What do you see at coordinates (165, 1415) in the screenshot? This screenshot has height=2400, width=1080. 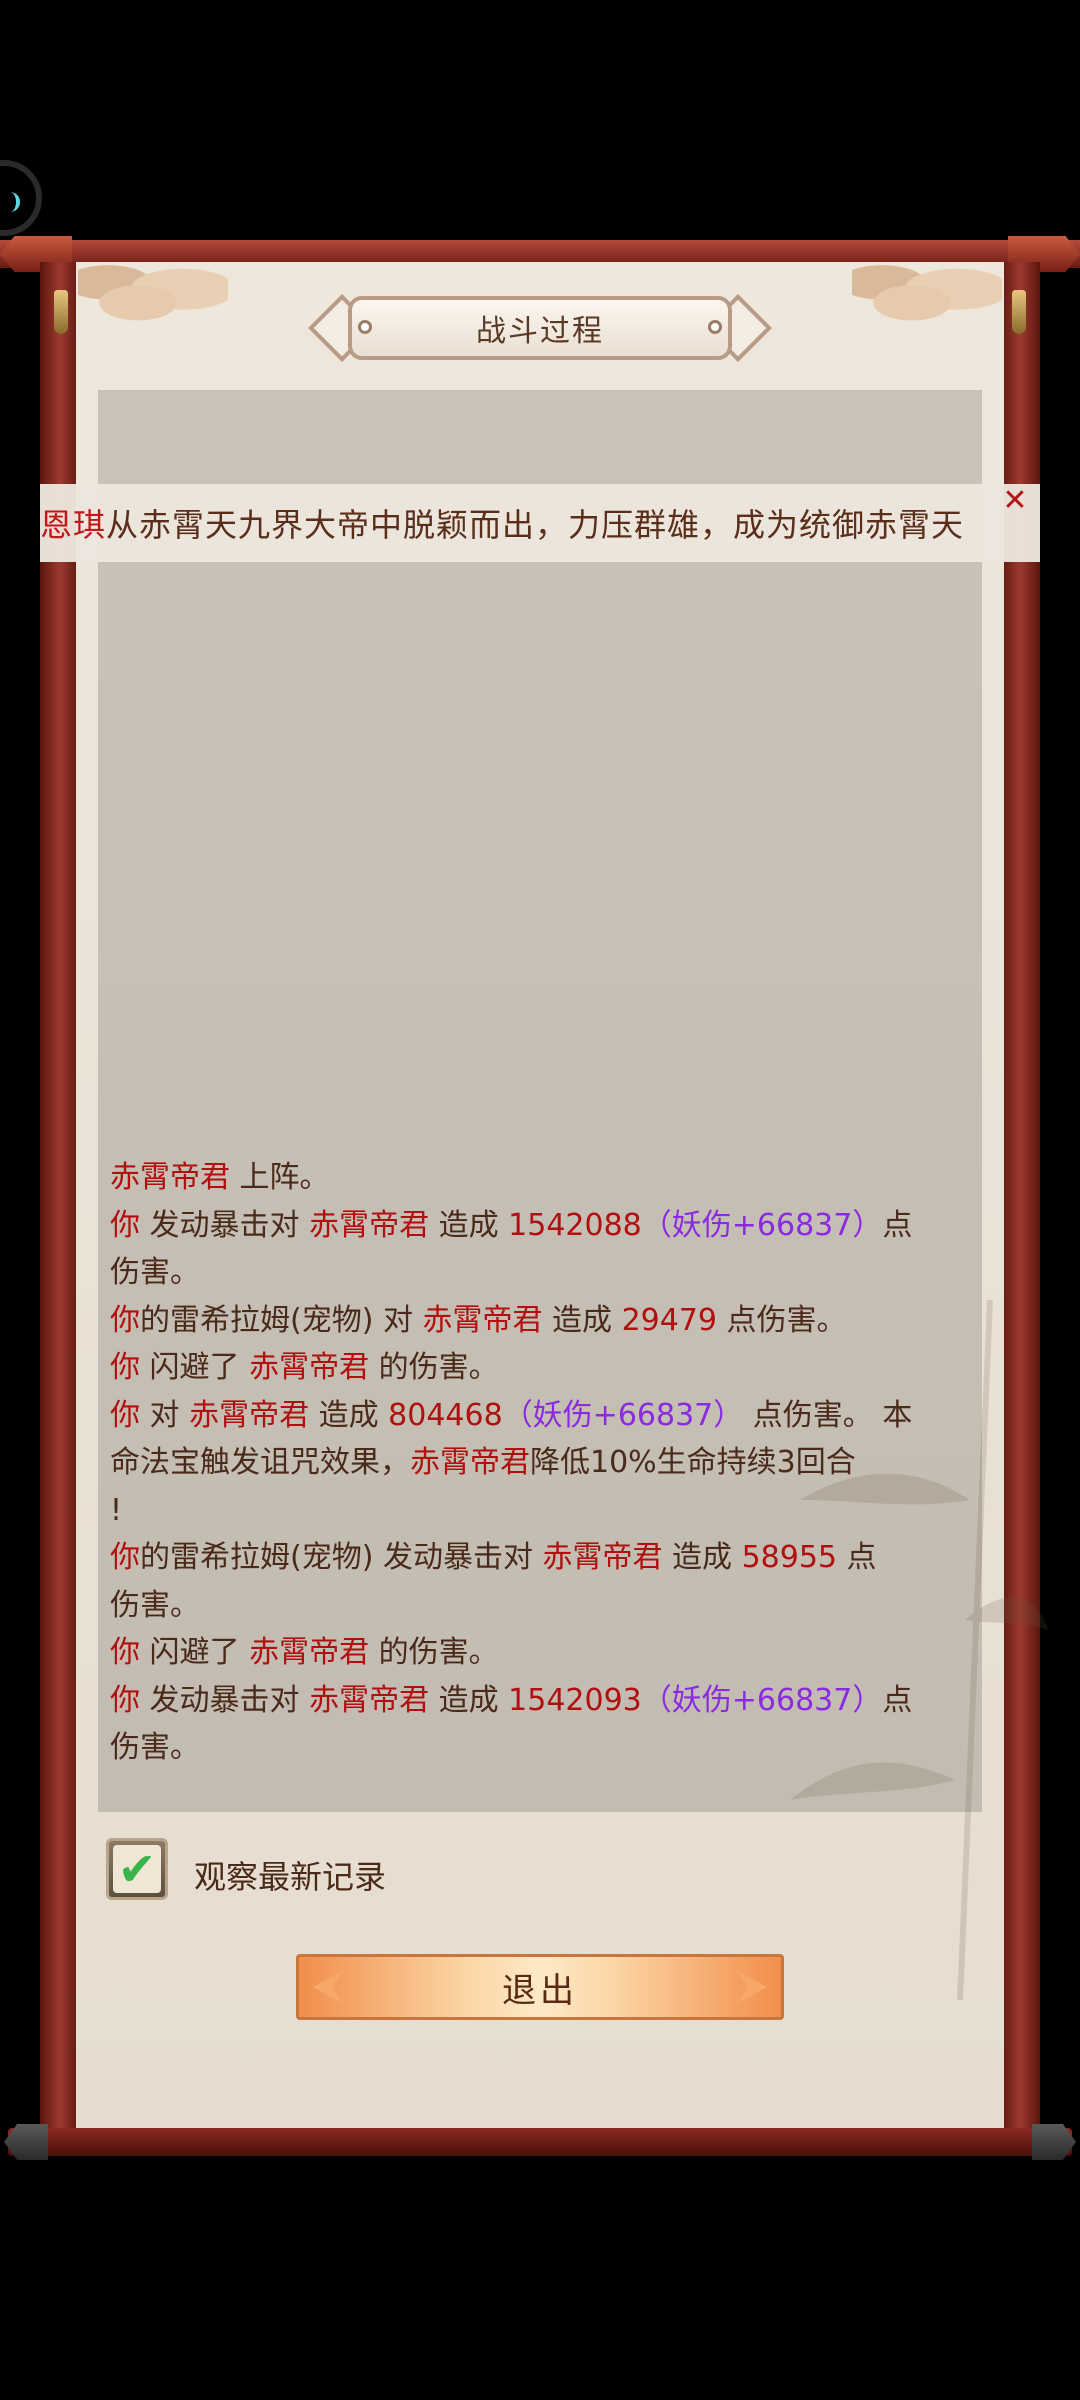 I see `log-text: 对` at bounding box center [165, 1415].